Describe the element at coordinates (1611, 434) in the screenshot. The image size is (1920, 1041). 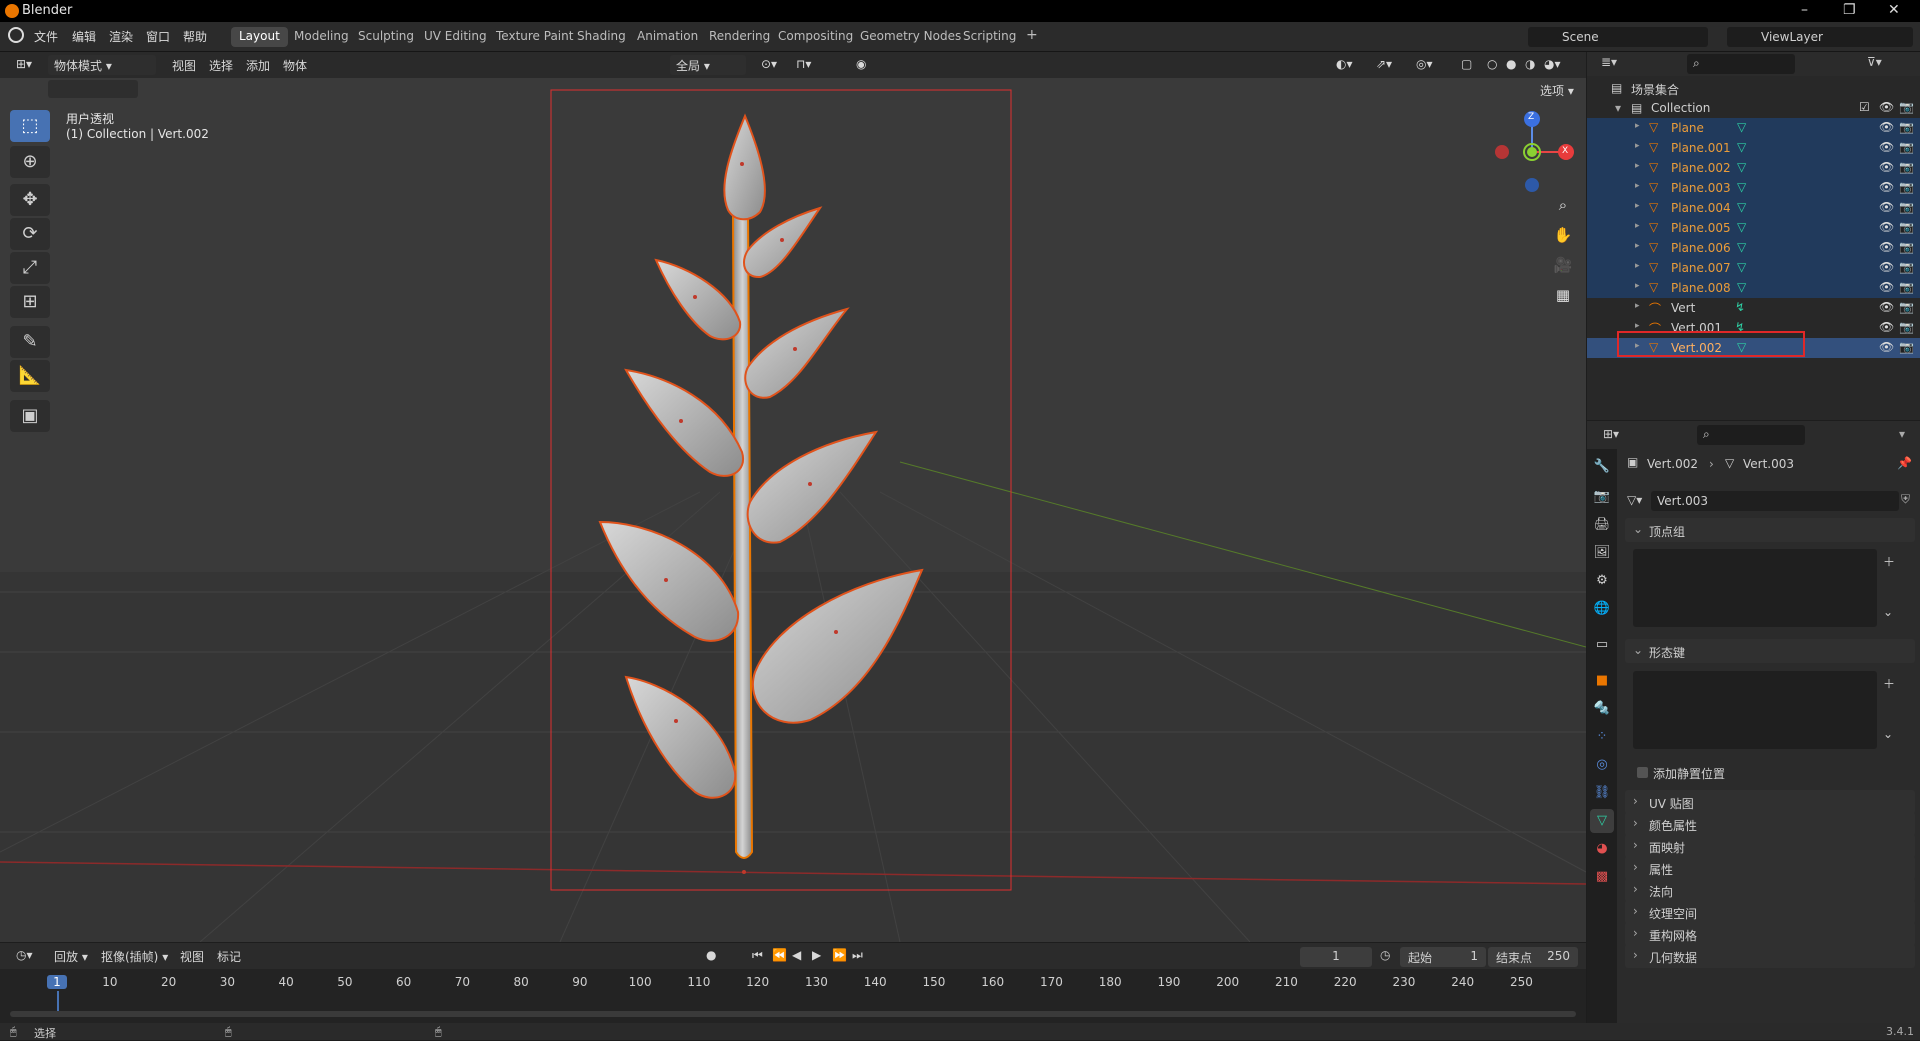
I see `editor-type-icon: ⊞▾` at that location.